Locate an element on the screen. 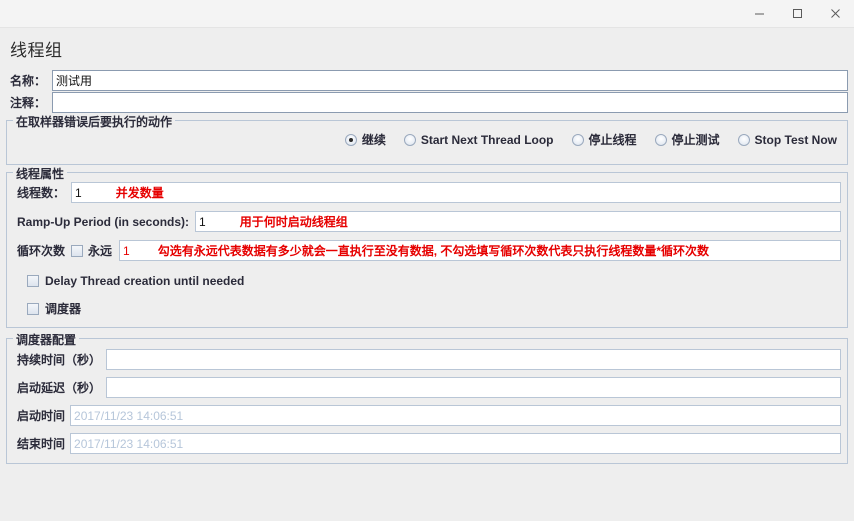 The height and width of the screenshot is (521, 854). startup-delay-row: 启动延迟（秒） is located at coordinates (427, 387).